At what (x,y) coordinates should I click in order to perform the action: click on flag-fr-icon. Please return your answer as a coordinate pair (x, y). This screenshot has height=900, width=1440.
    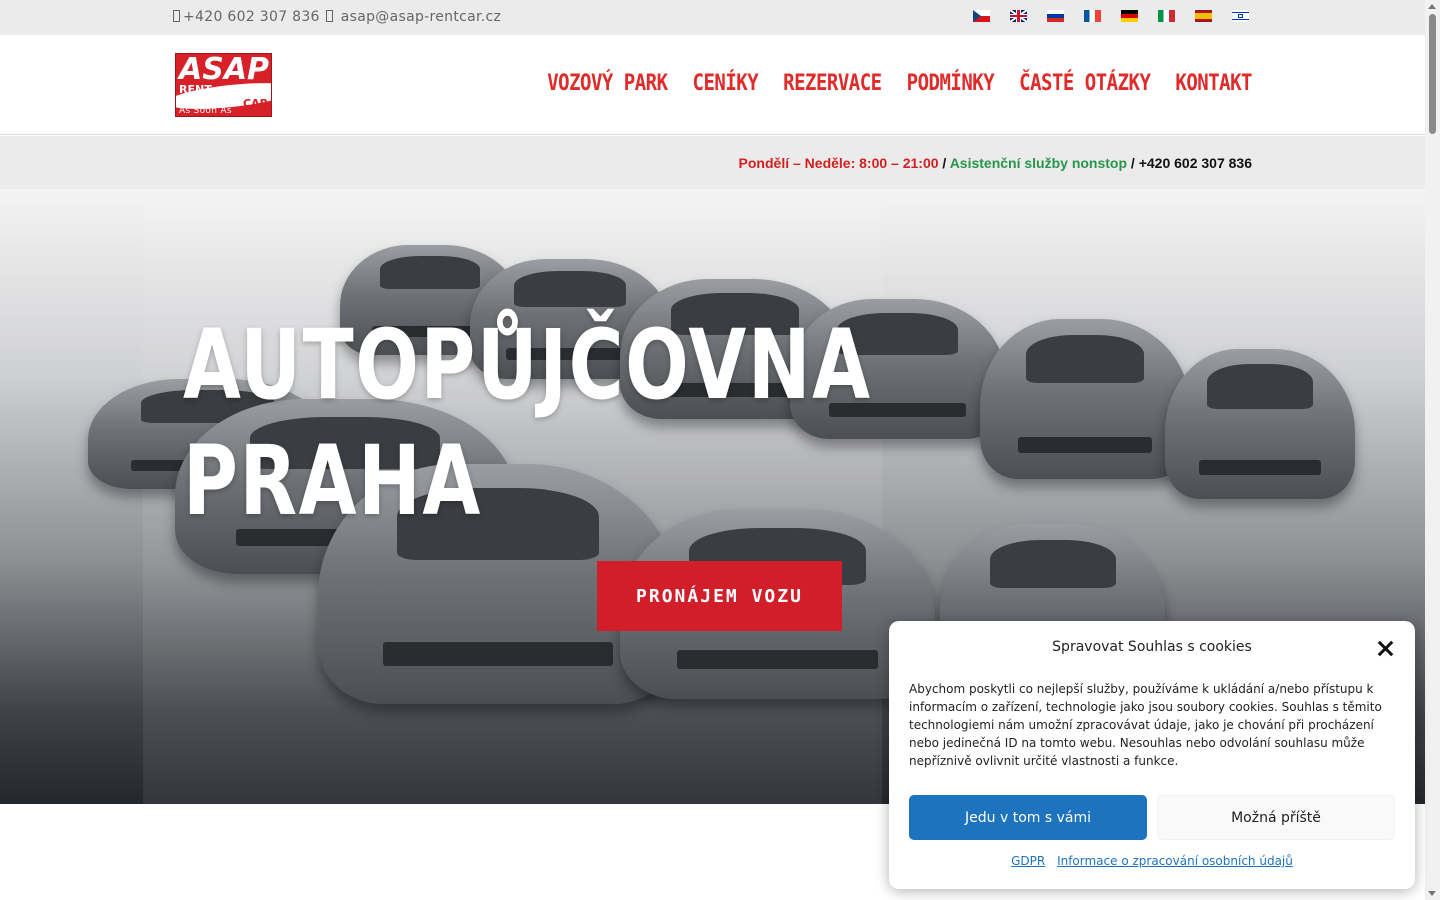
    Looking at the image, I should click on (1092, 16).